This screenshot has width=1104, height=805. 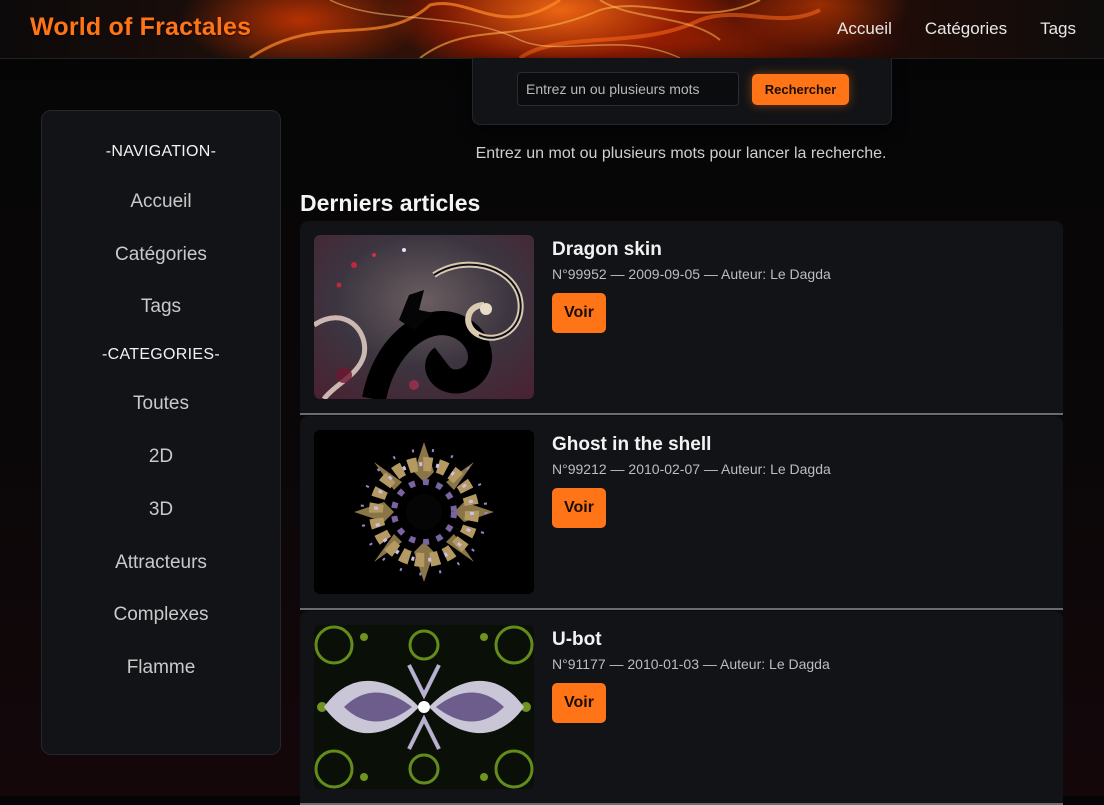 I want to click on sidebar-category-2d: 2D, so click(x=161, y=457).